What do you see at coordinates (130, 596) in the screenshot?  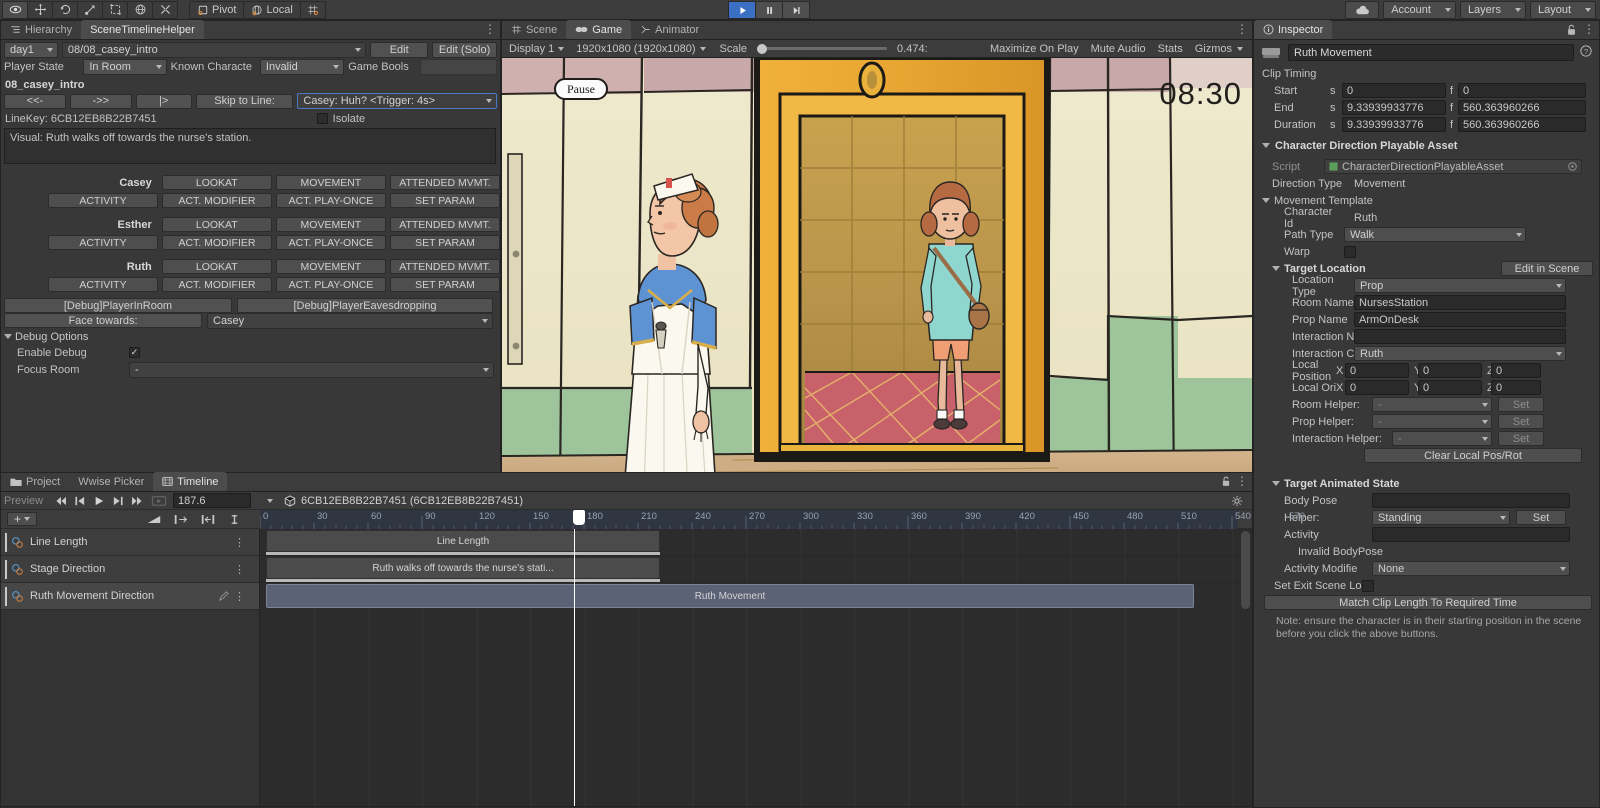 I see `track-header-ruth-movement-direction: Ruth Movement Direction` at bounding box center [130, 596].